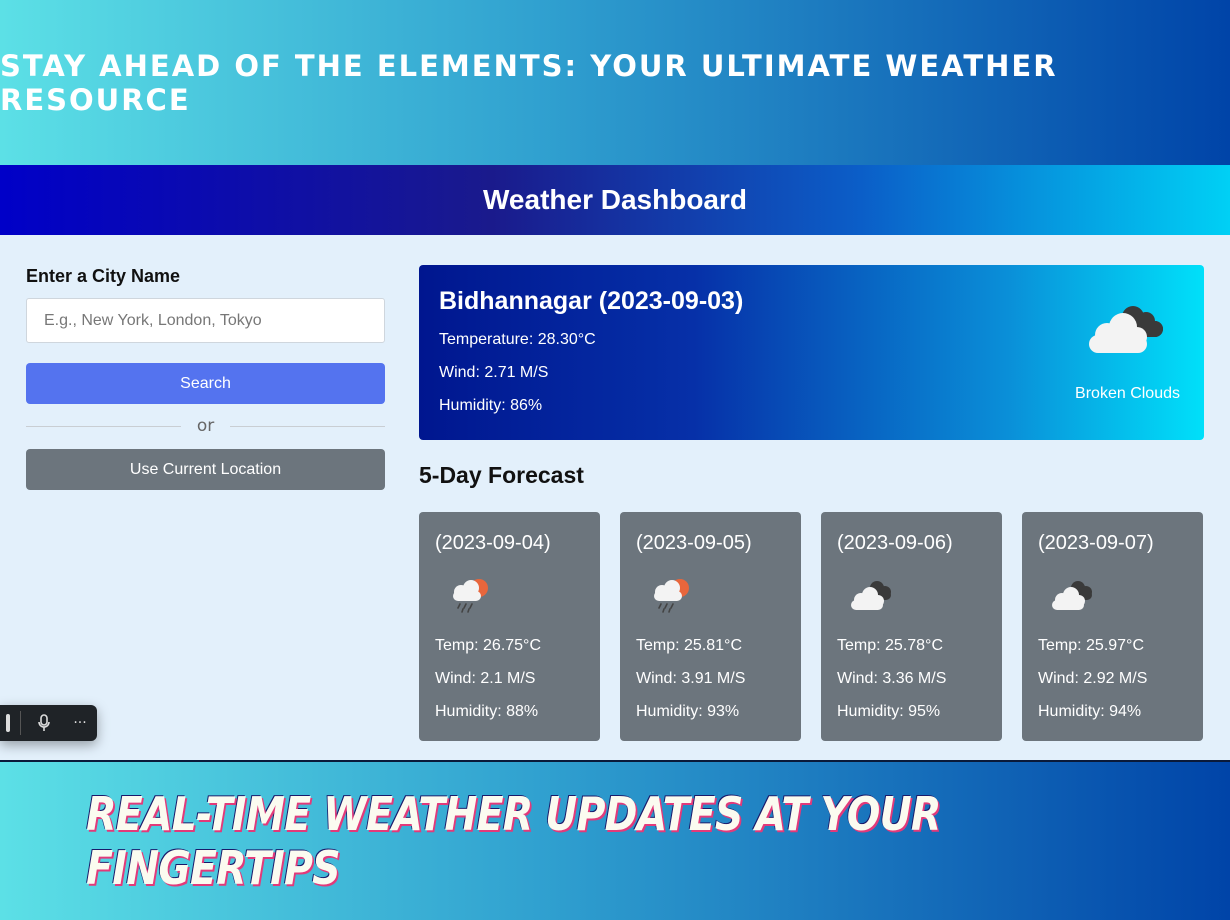 The image size is (1230, 920). Describe the element at coordinates (488, 645) in the screenshot. I see `forecast-temp: Temp: 26.75°C` at that location.